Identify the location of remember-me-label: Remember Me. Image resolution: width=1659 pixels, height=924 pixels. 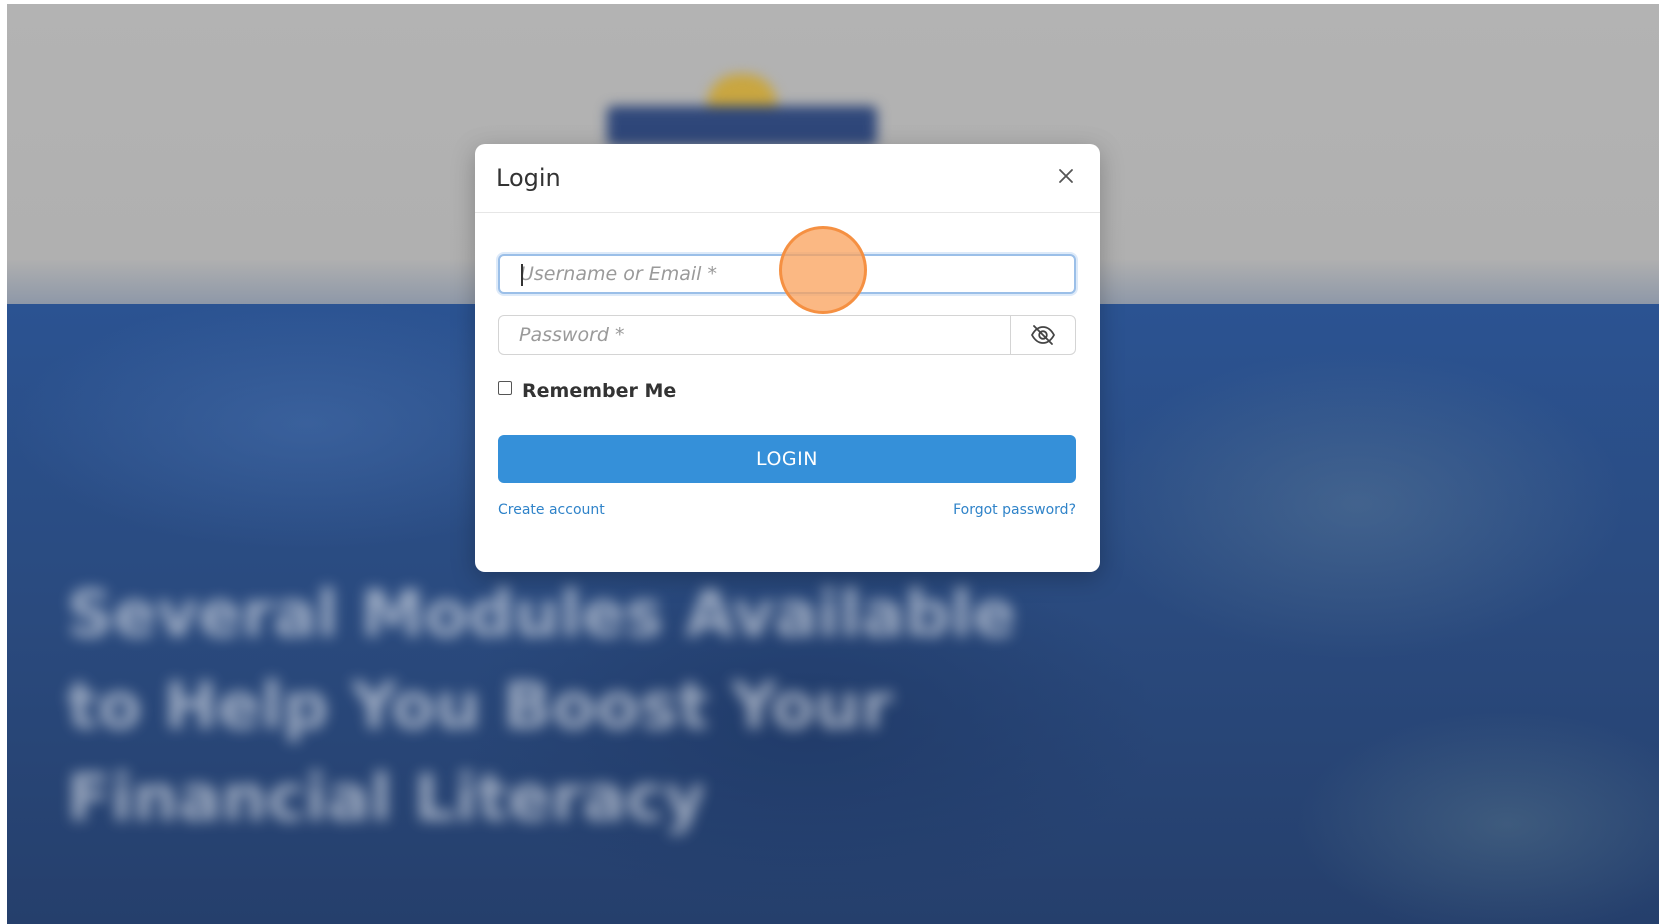
(599, 391).